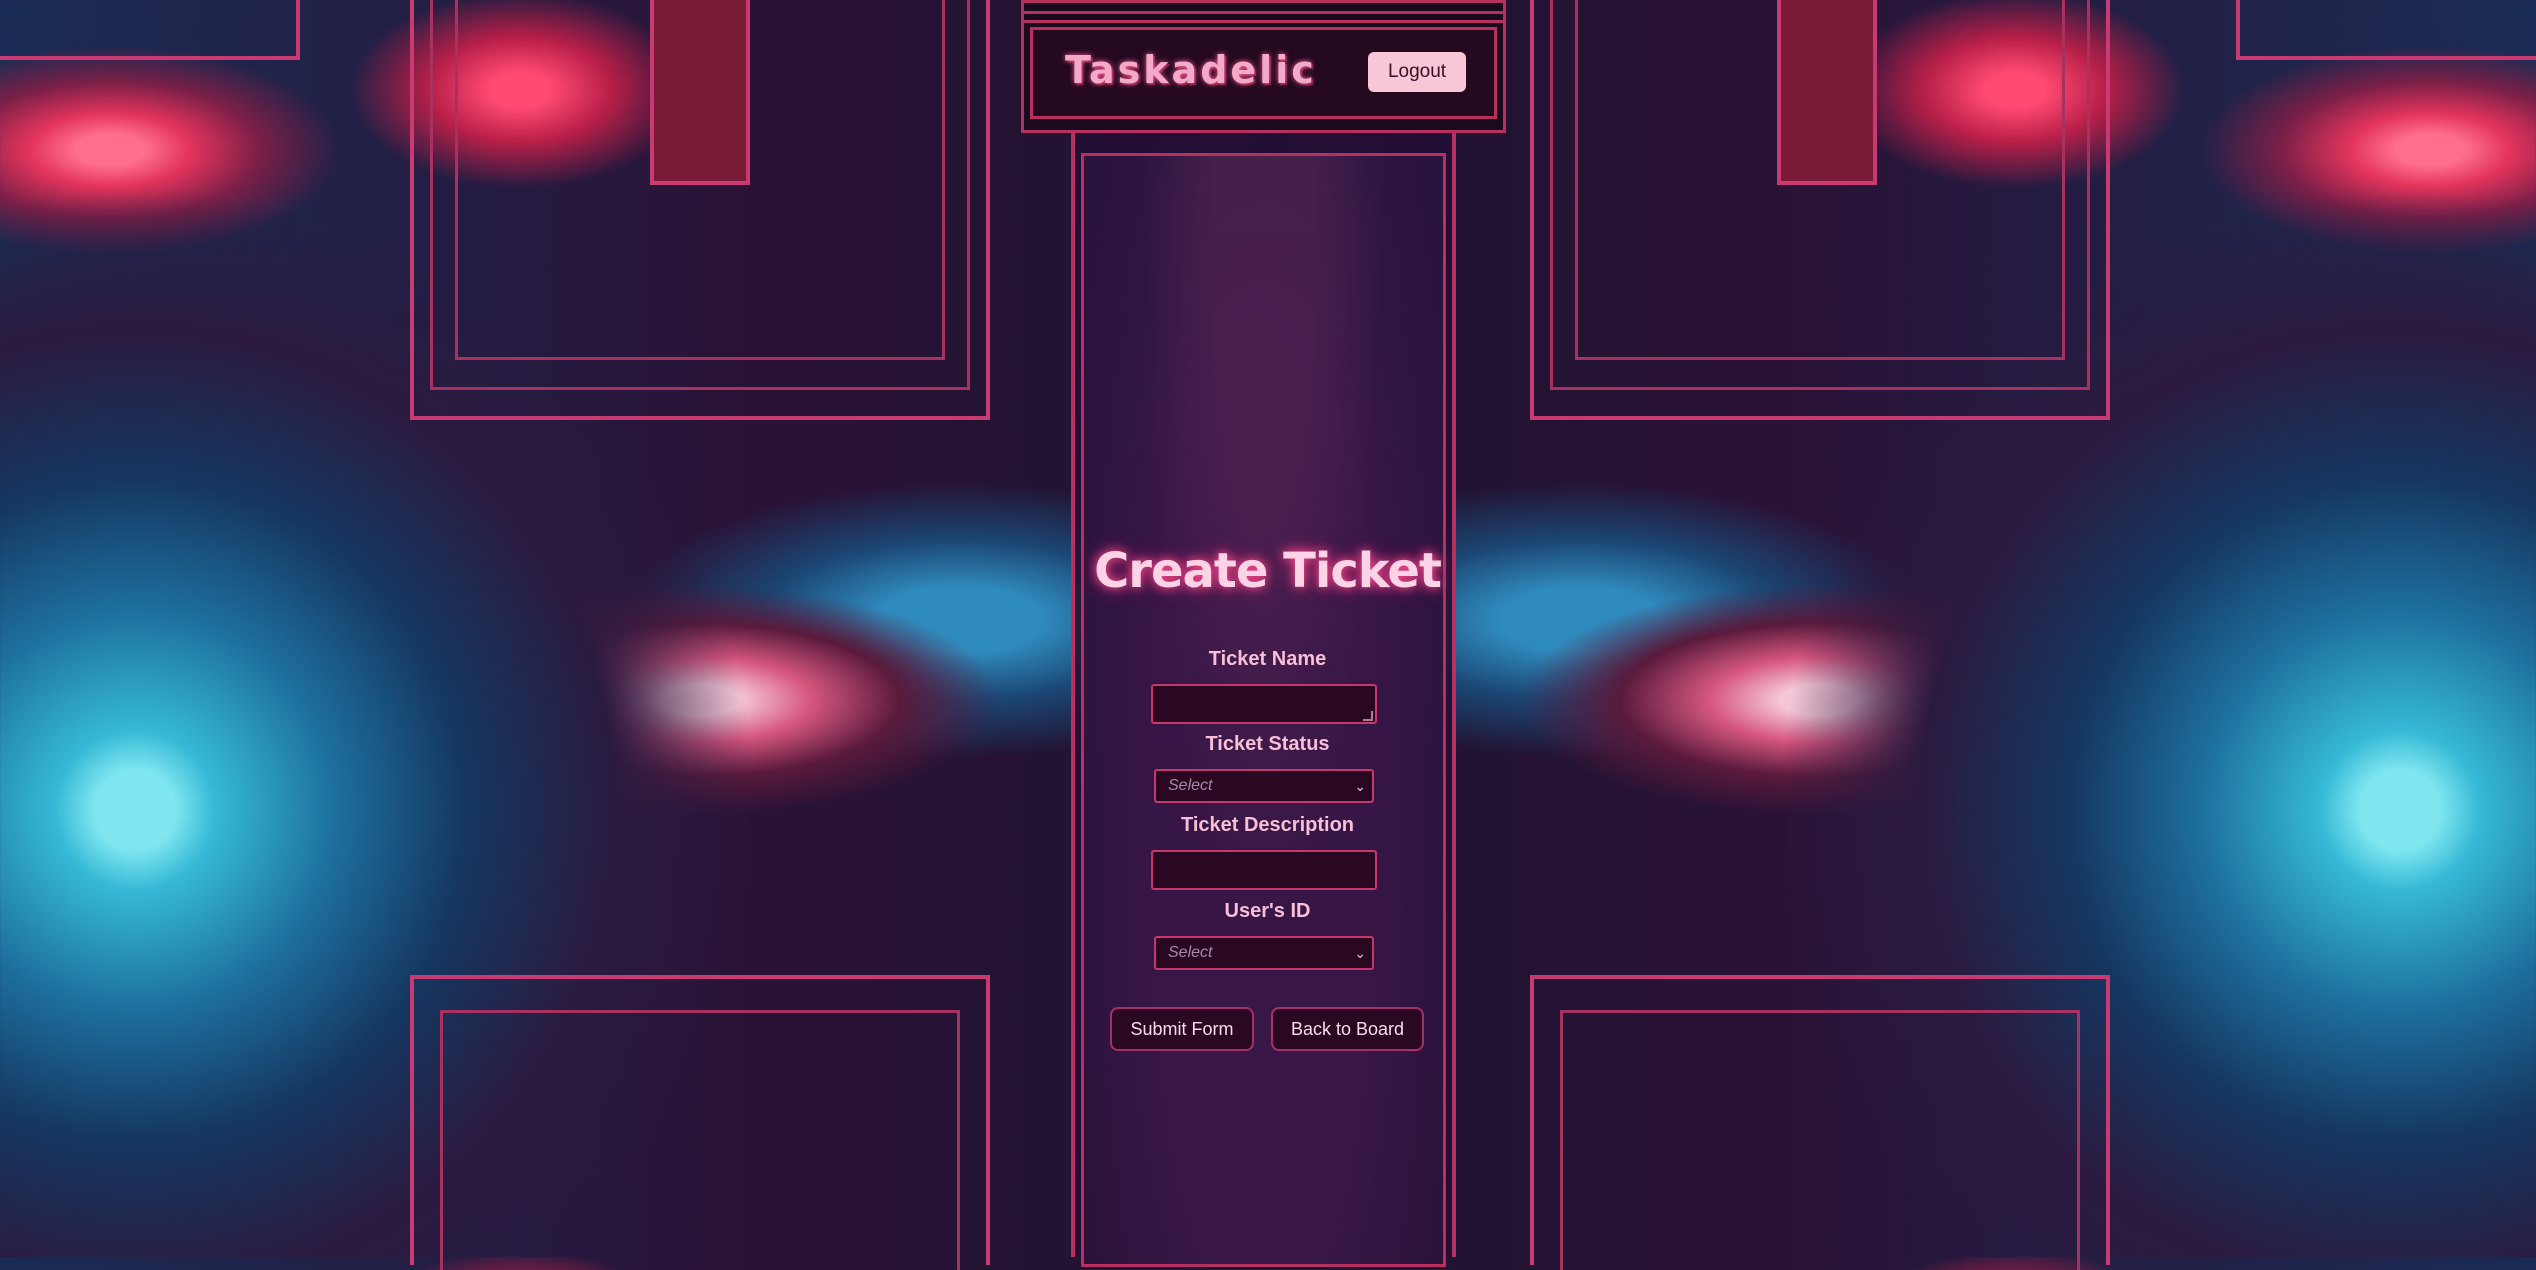 The height and width of the screenshot is (1270, 2536). What do you see at coordinates (1417, 72) in the screenshot?
I see `logout-button: Logout` at bounding box center [1417, 72].